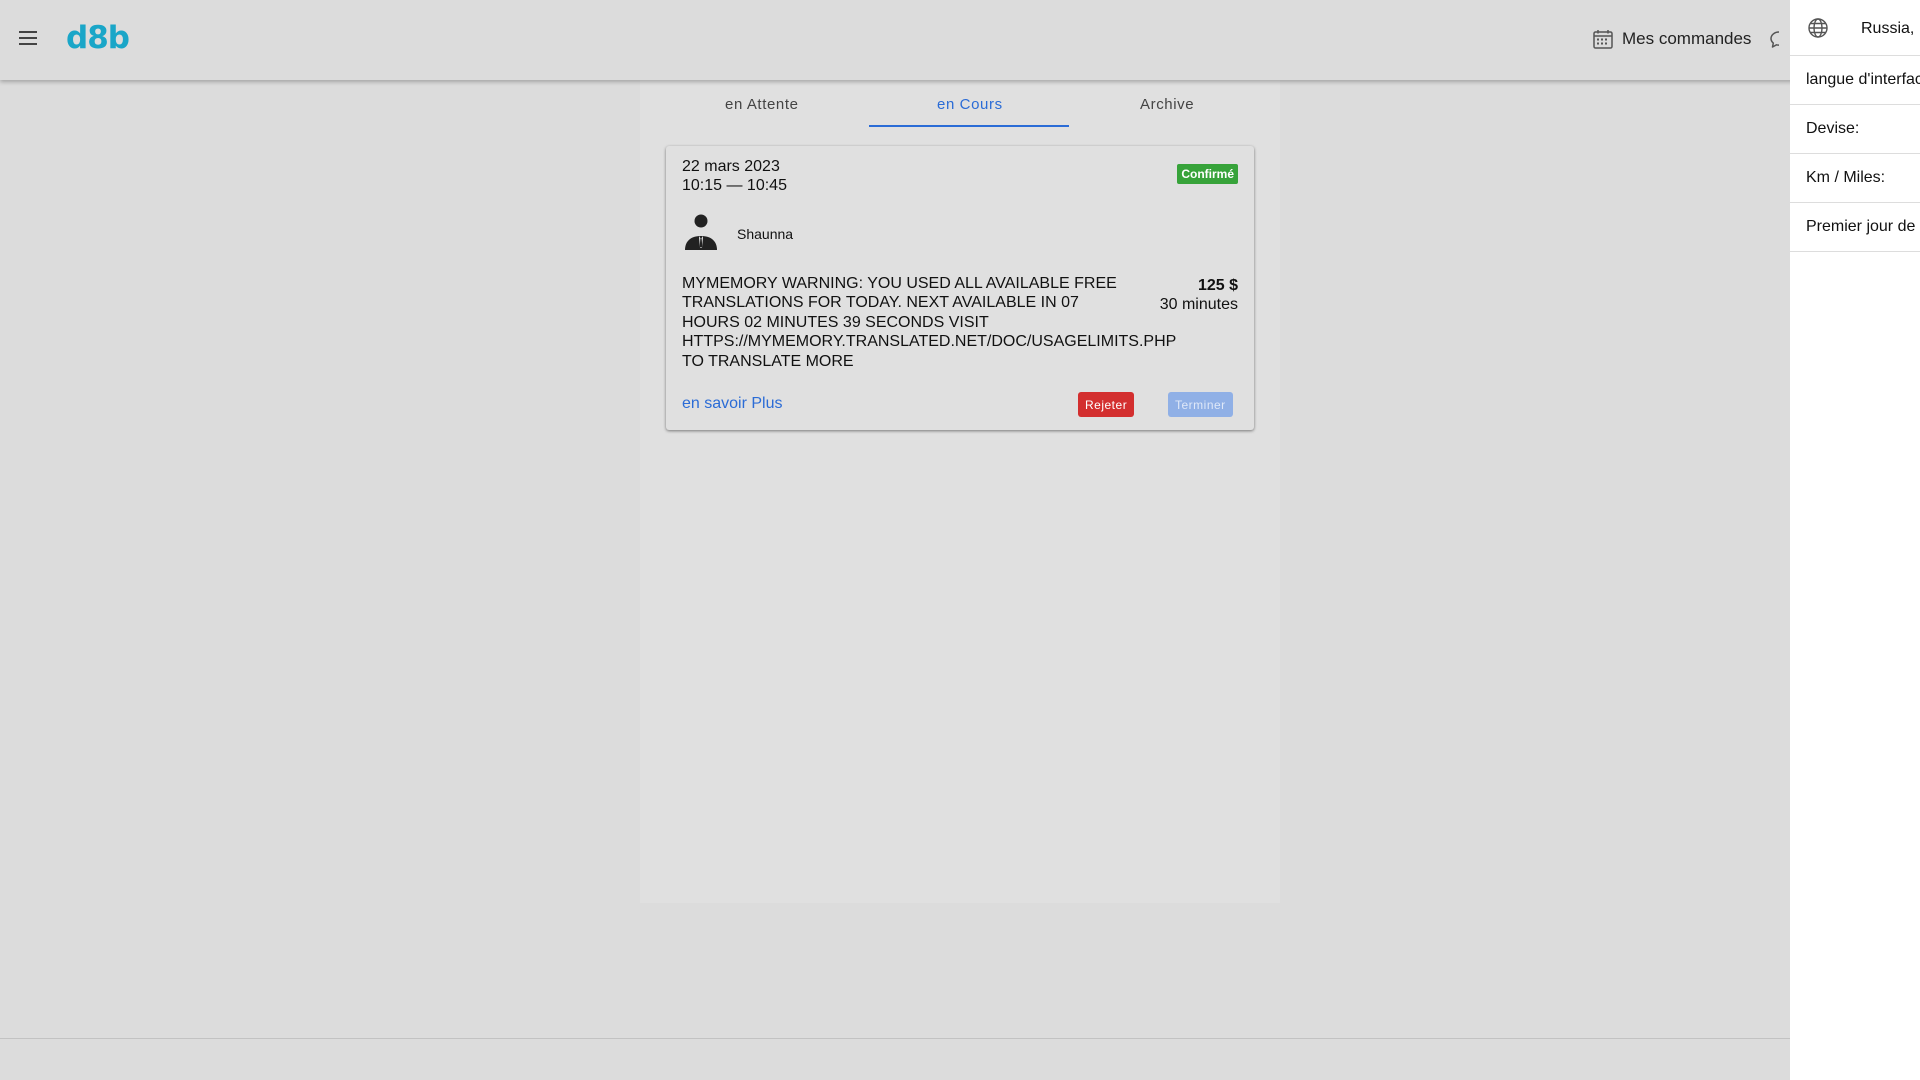  What do you see at coordinates (98, 38) in the screenshot?
I see `logo: d8b` at bounding box center [98, 38].